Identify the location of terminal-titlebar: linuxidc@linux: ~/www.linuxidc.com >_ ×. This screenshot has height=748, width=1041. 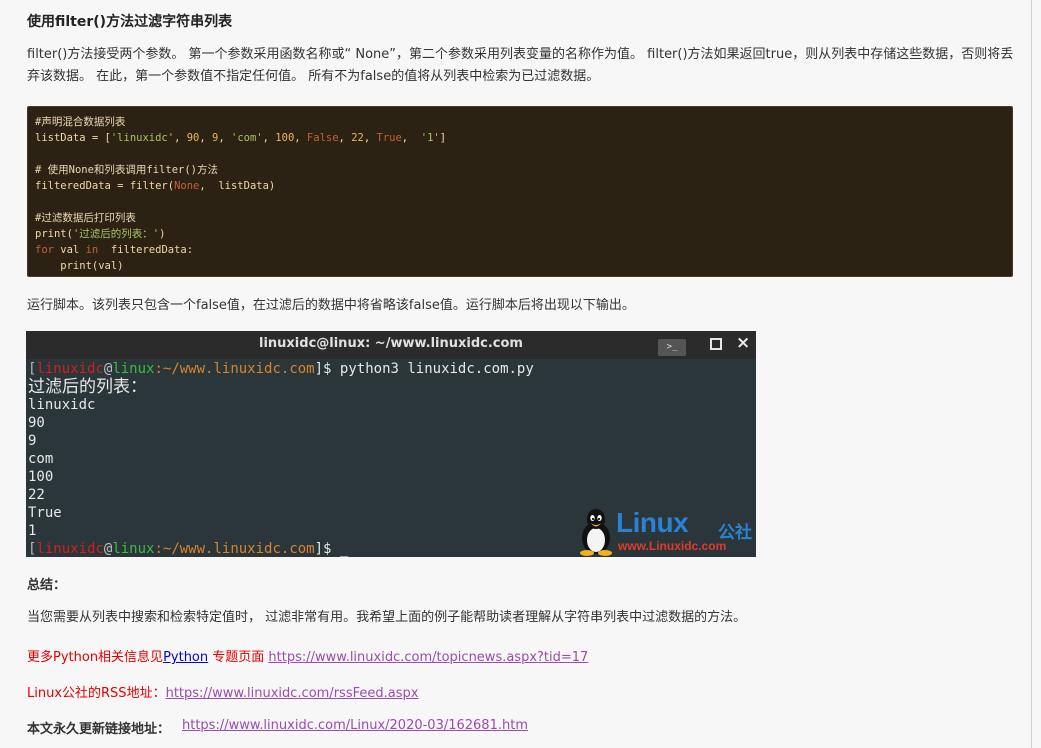
(391, 345).